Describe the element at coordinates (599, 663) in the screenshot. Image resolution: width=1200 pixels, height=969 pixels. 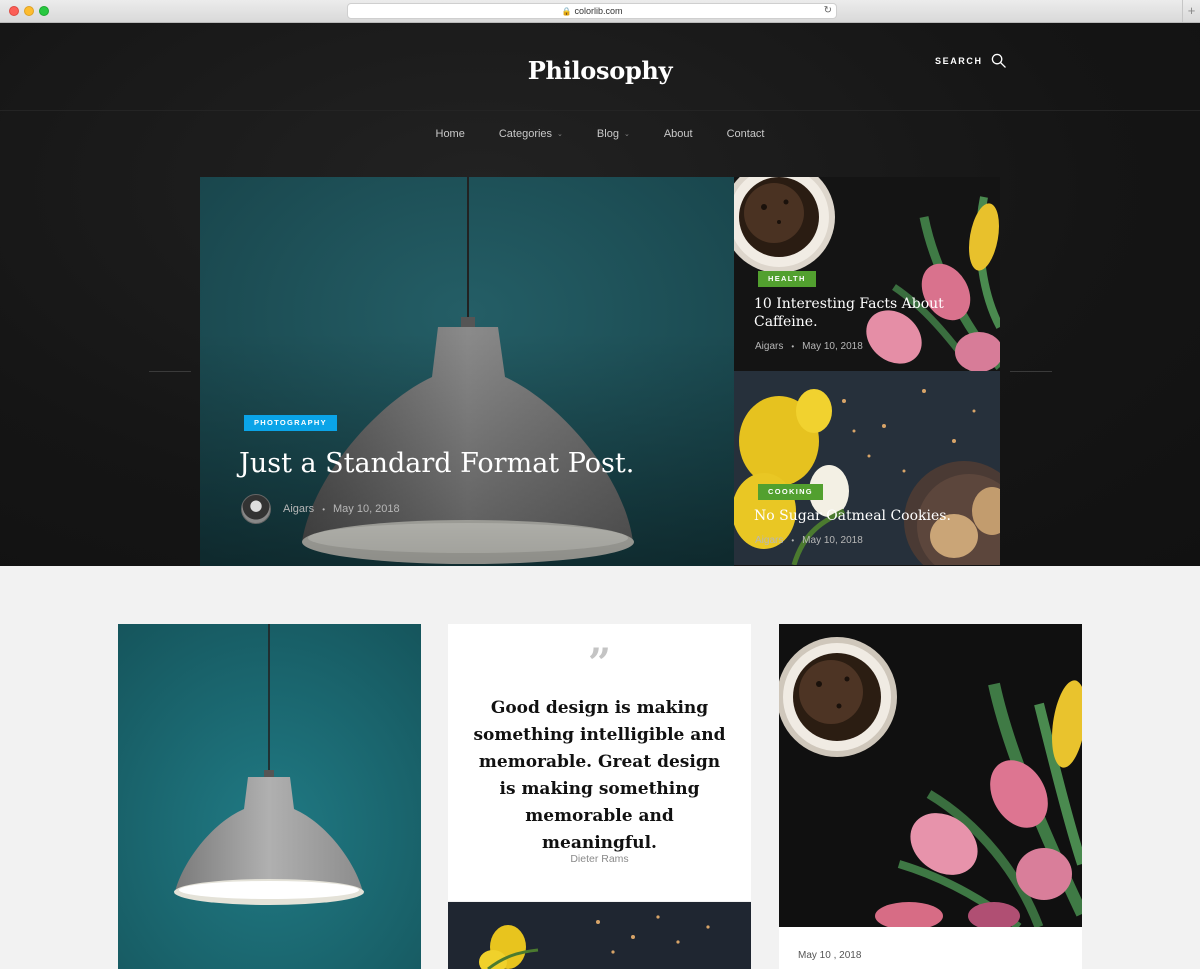
I see `quote-icon: ”` at that location.